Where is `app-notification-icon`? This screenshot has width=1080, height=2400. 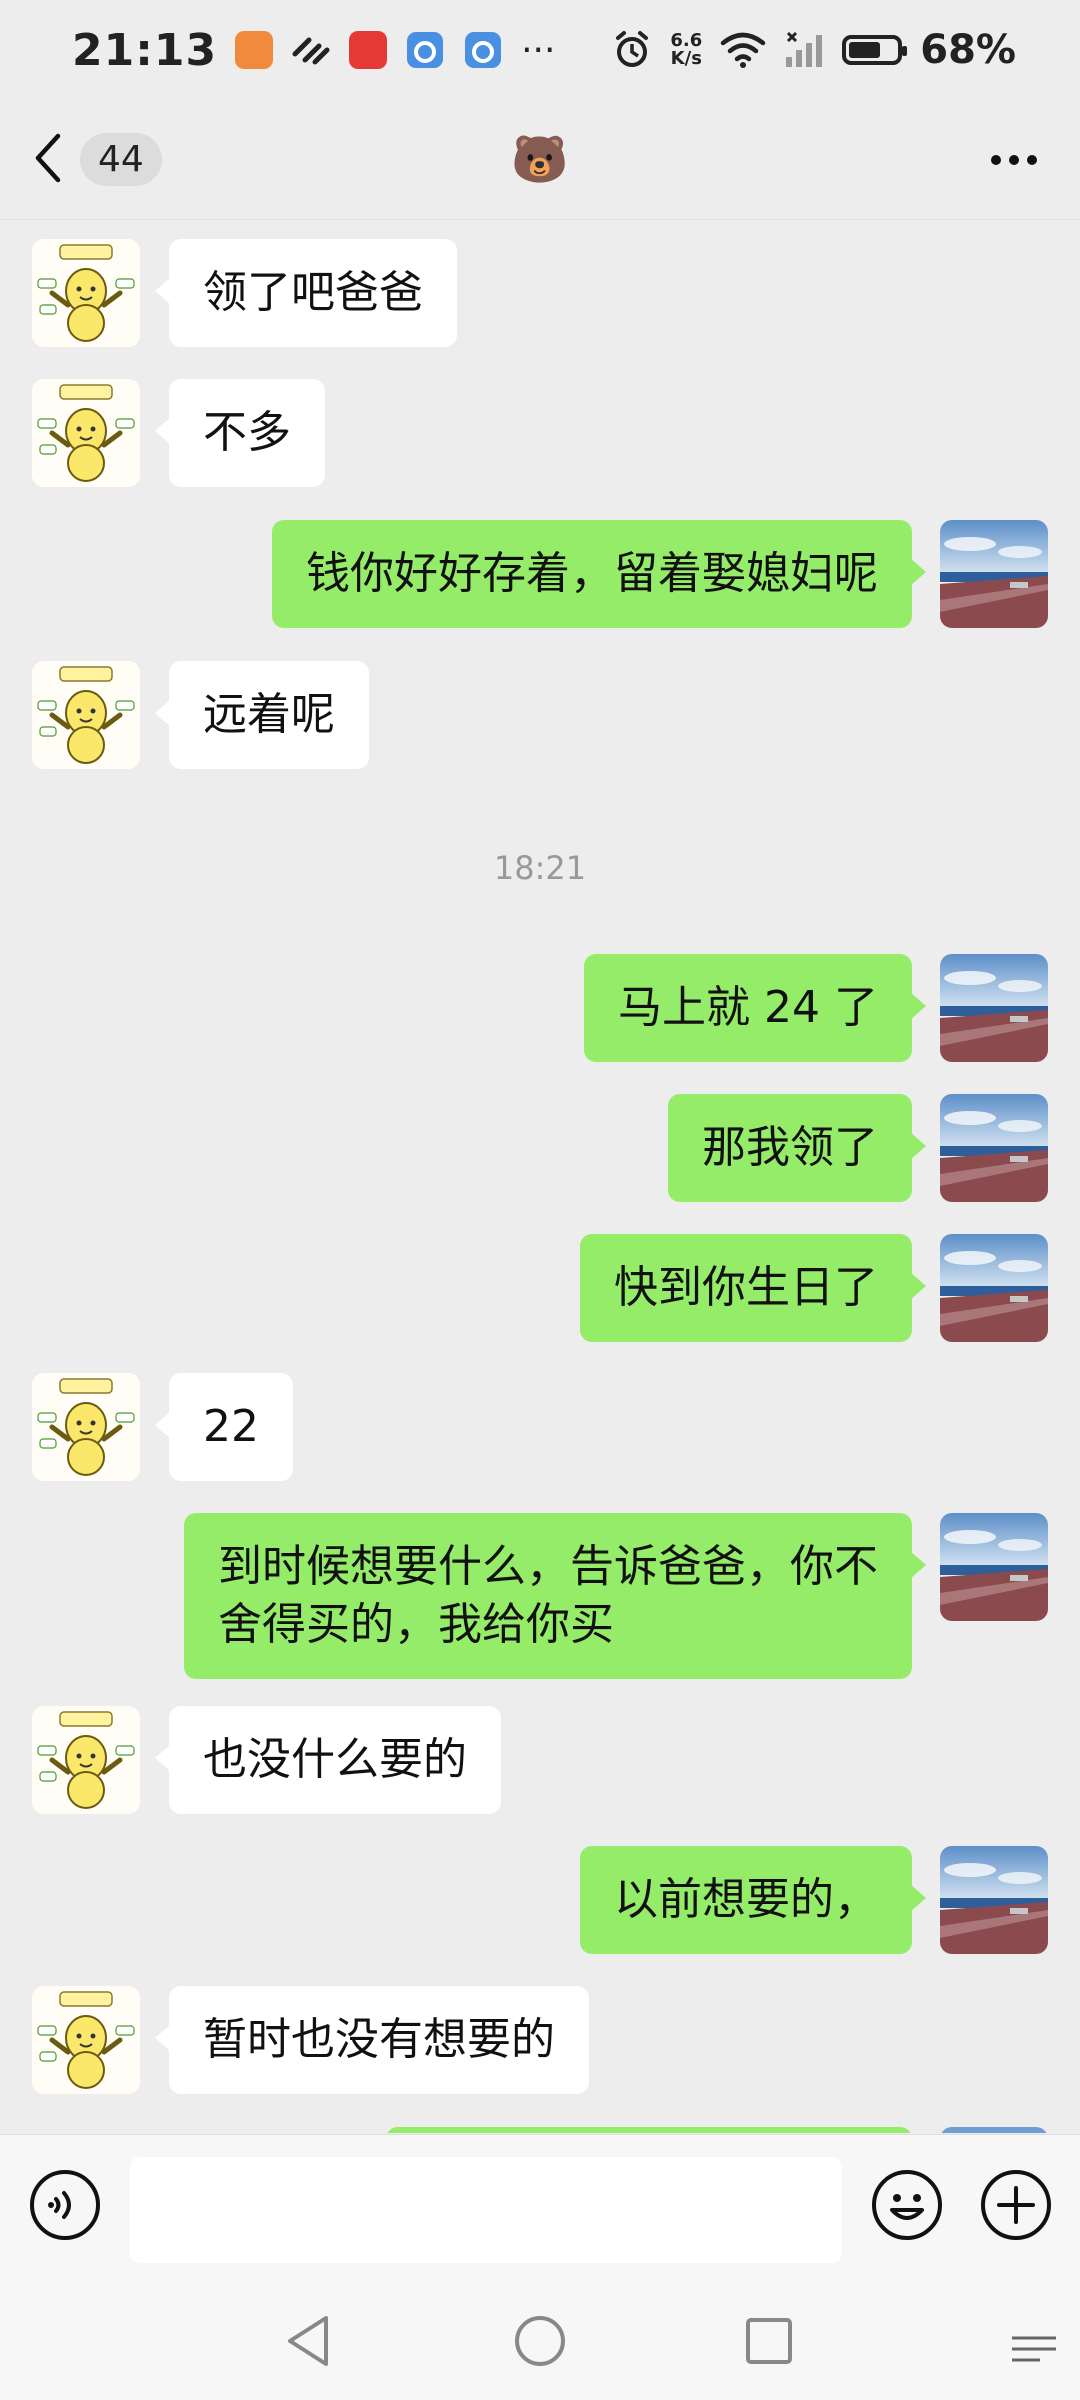 app-notification-icon is located at coordinates (254, 50).